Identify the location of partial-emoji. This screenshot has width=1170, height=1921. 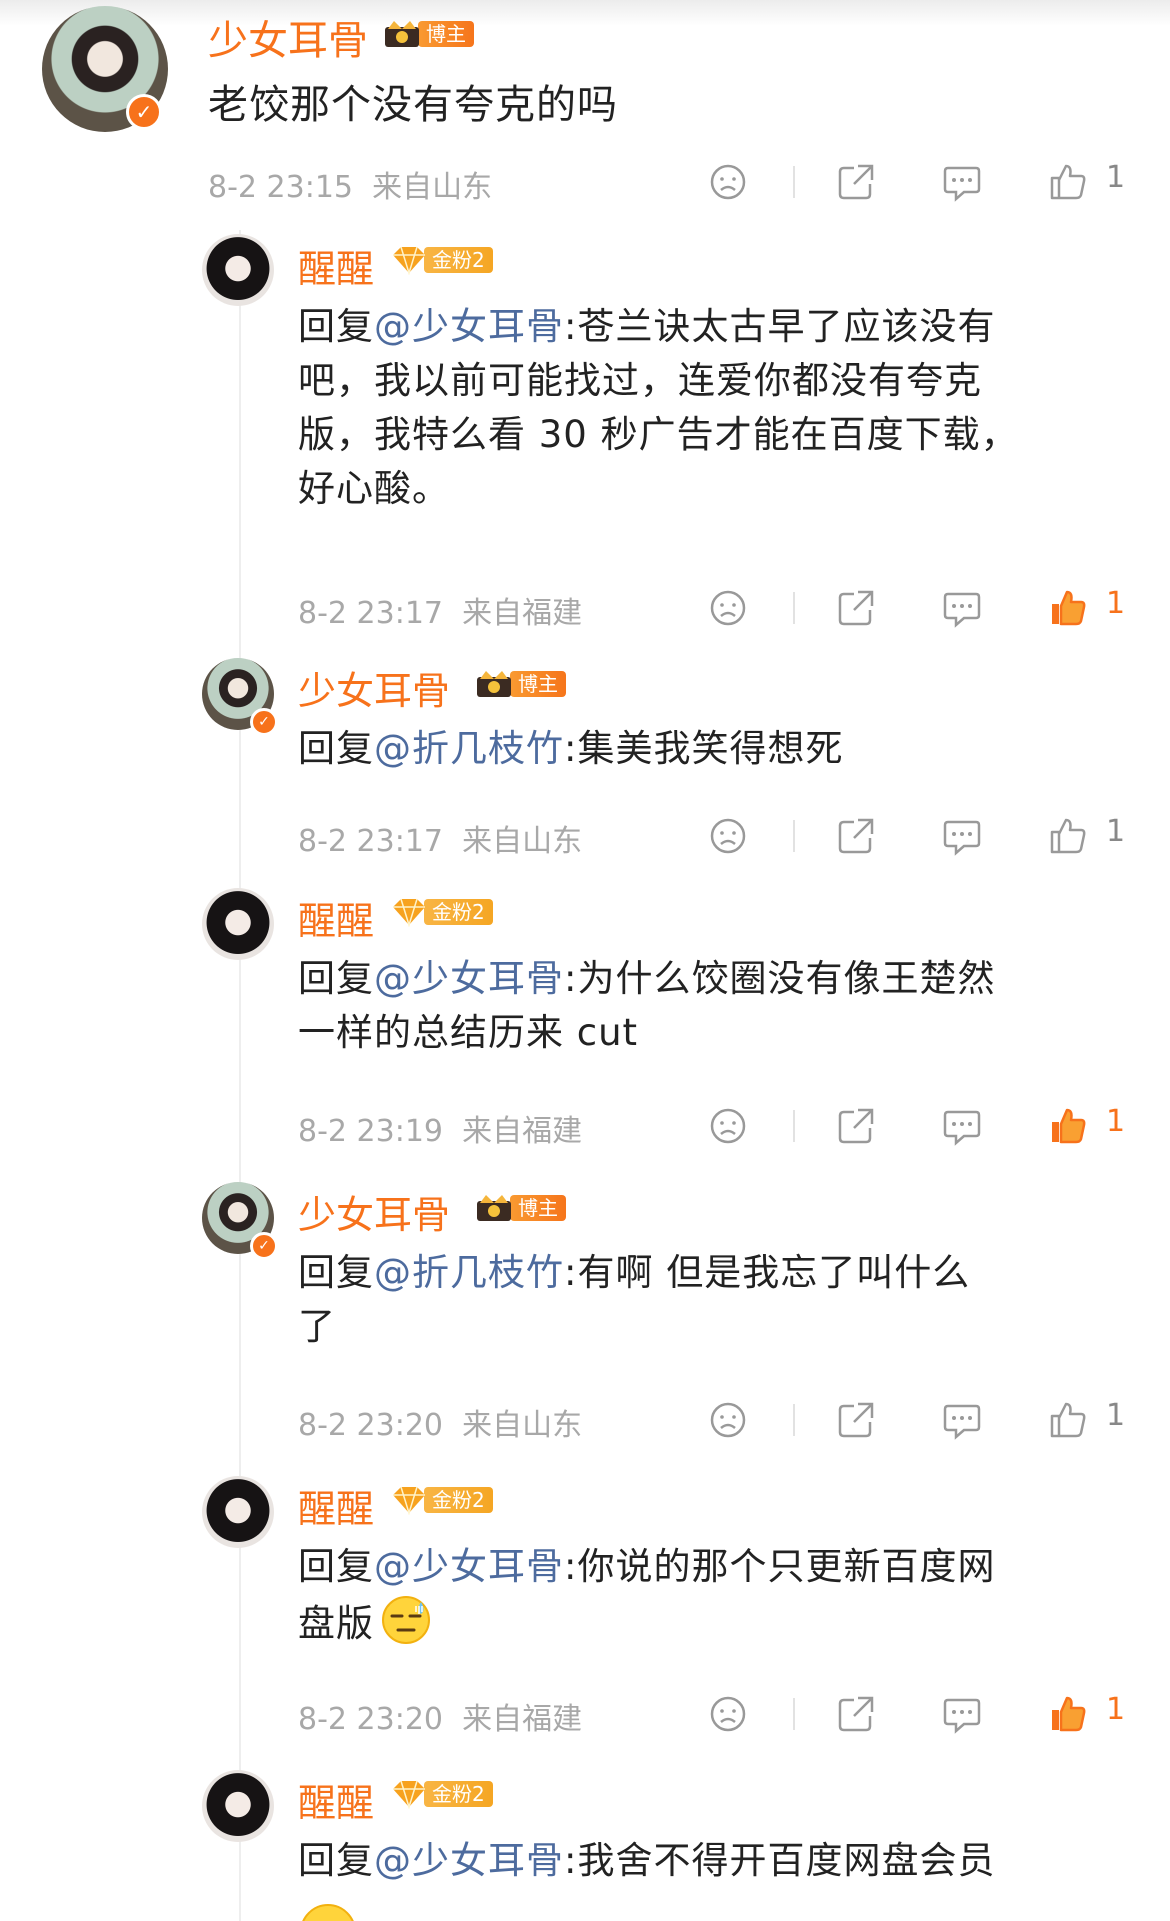
(328, 1912).